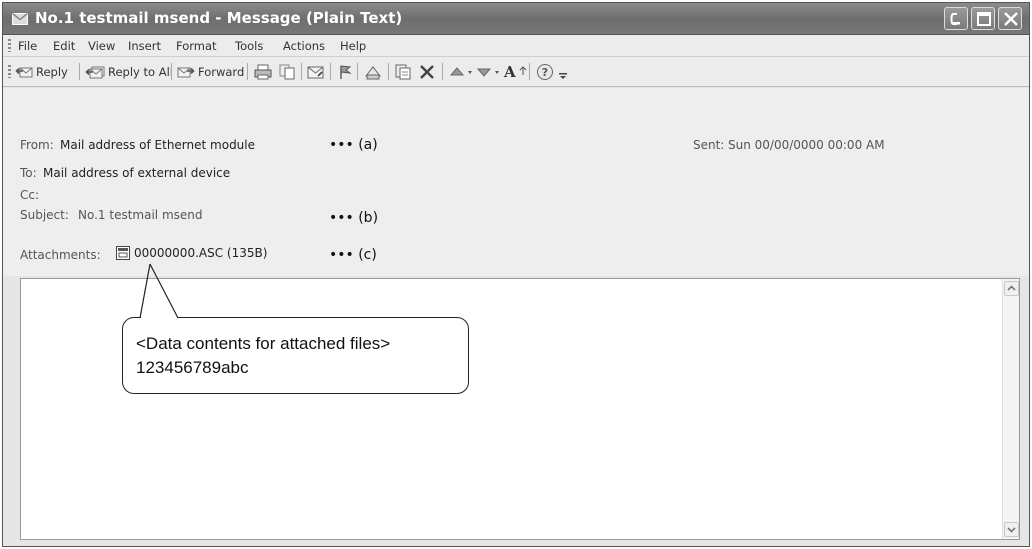 Image resolution: width=1032 pixels, height=549 pixels. I want to click on printer-icon, so click(263, 72).